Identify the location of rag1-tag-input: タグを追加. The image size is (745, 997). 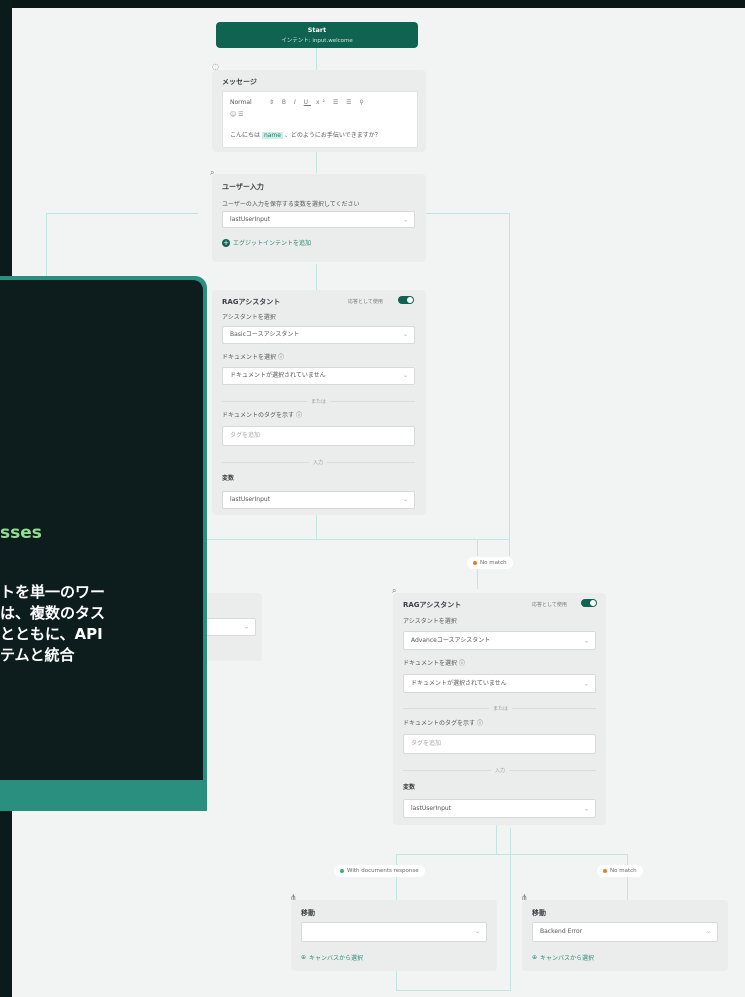
(318, 436).